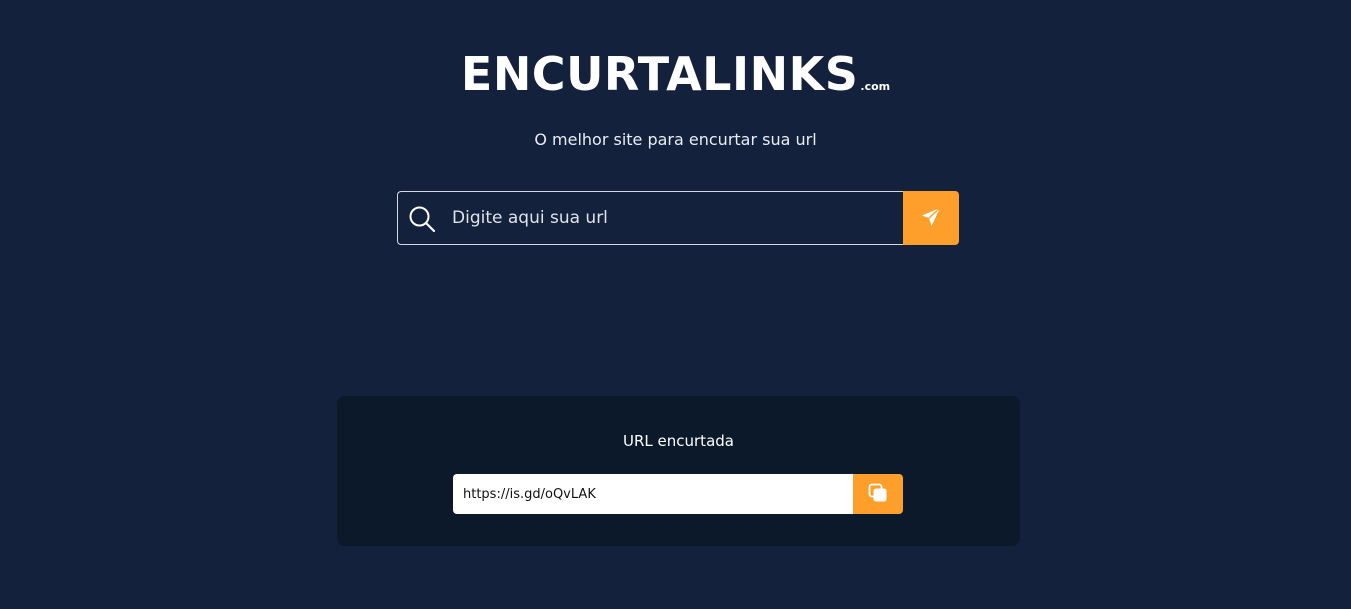  I want to click on shorten-button, so click(931, 218).